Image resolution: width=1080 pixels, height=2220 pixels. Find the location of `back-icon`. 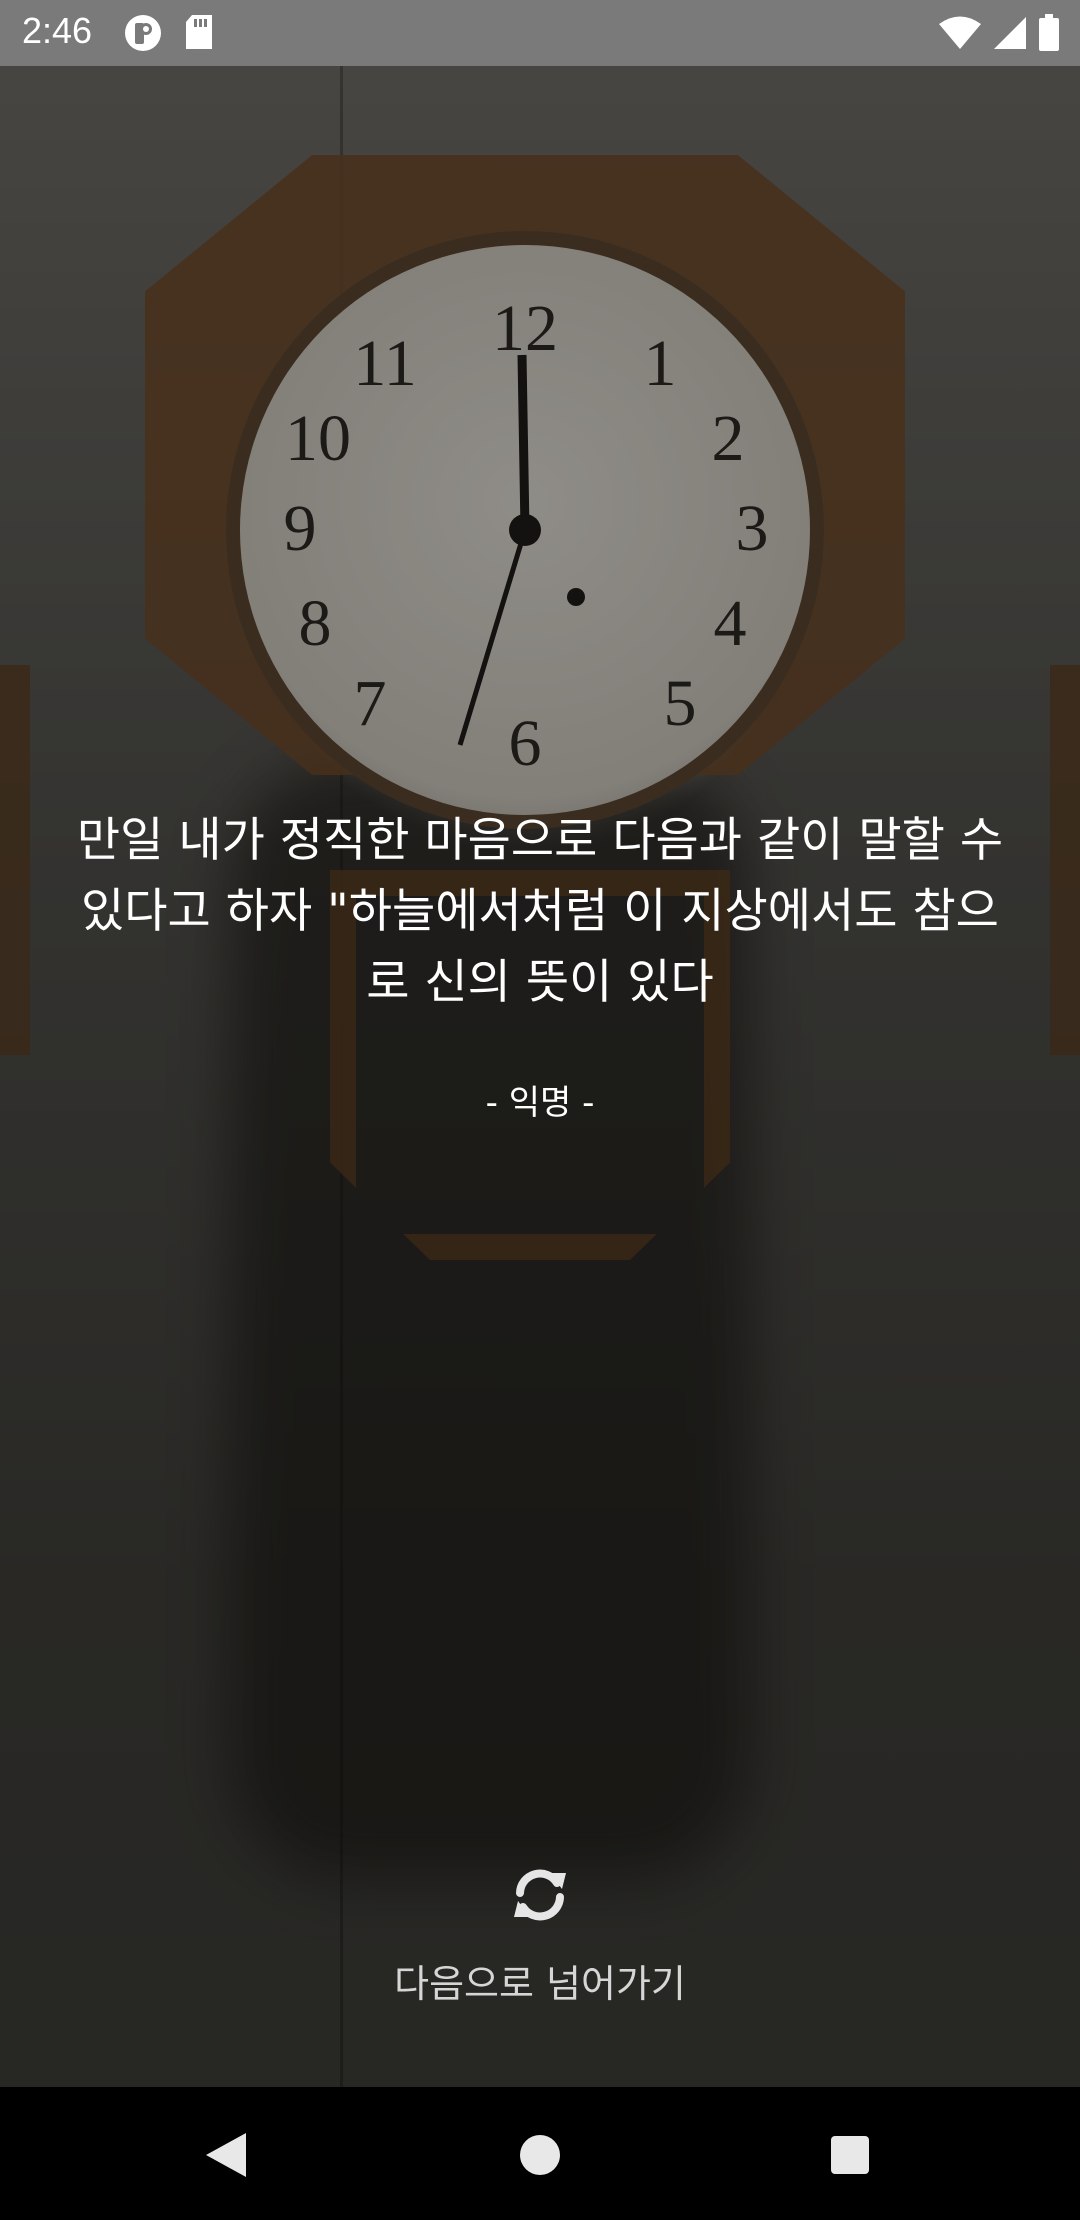

back-icon is located at coordinates (226, 2155).